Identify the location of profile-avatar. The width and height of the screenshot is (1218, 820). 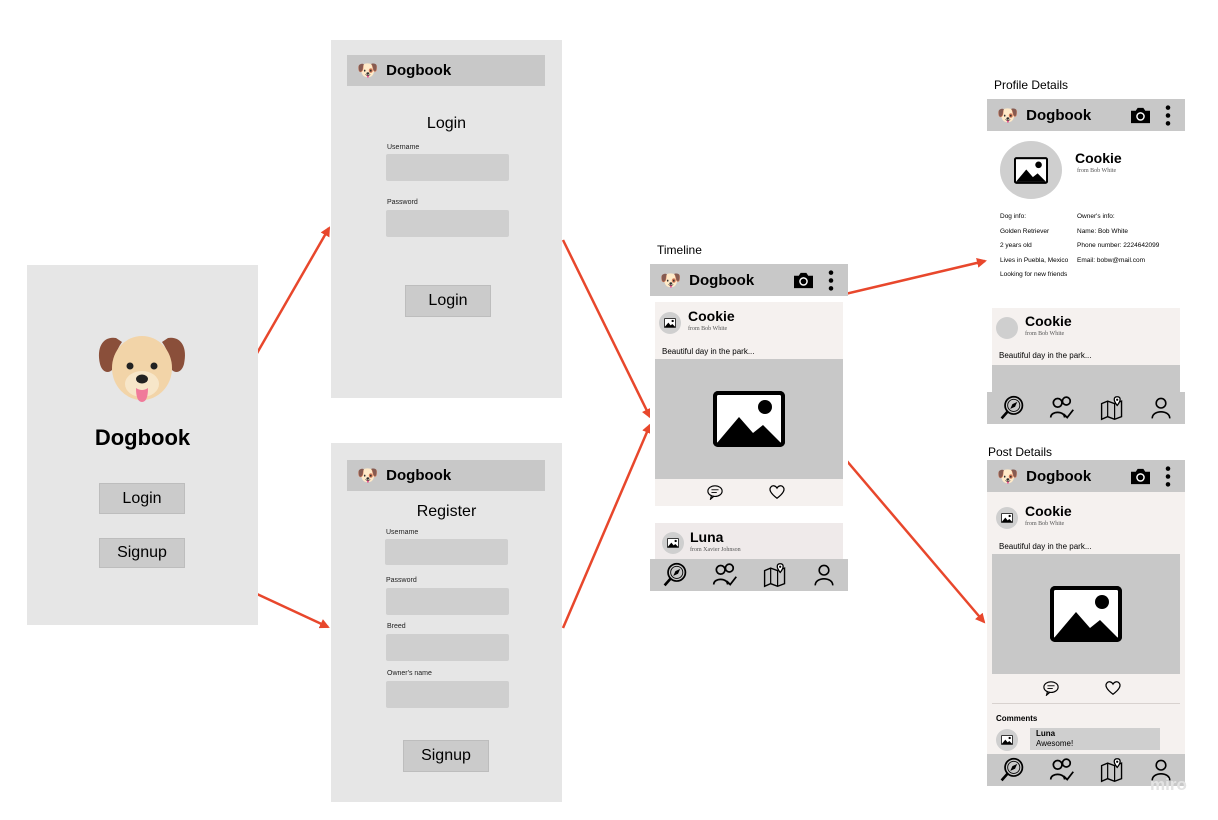
(1031, 170).